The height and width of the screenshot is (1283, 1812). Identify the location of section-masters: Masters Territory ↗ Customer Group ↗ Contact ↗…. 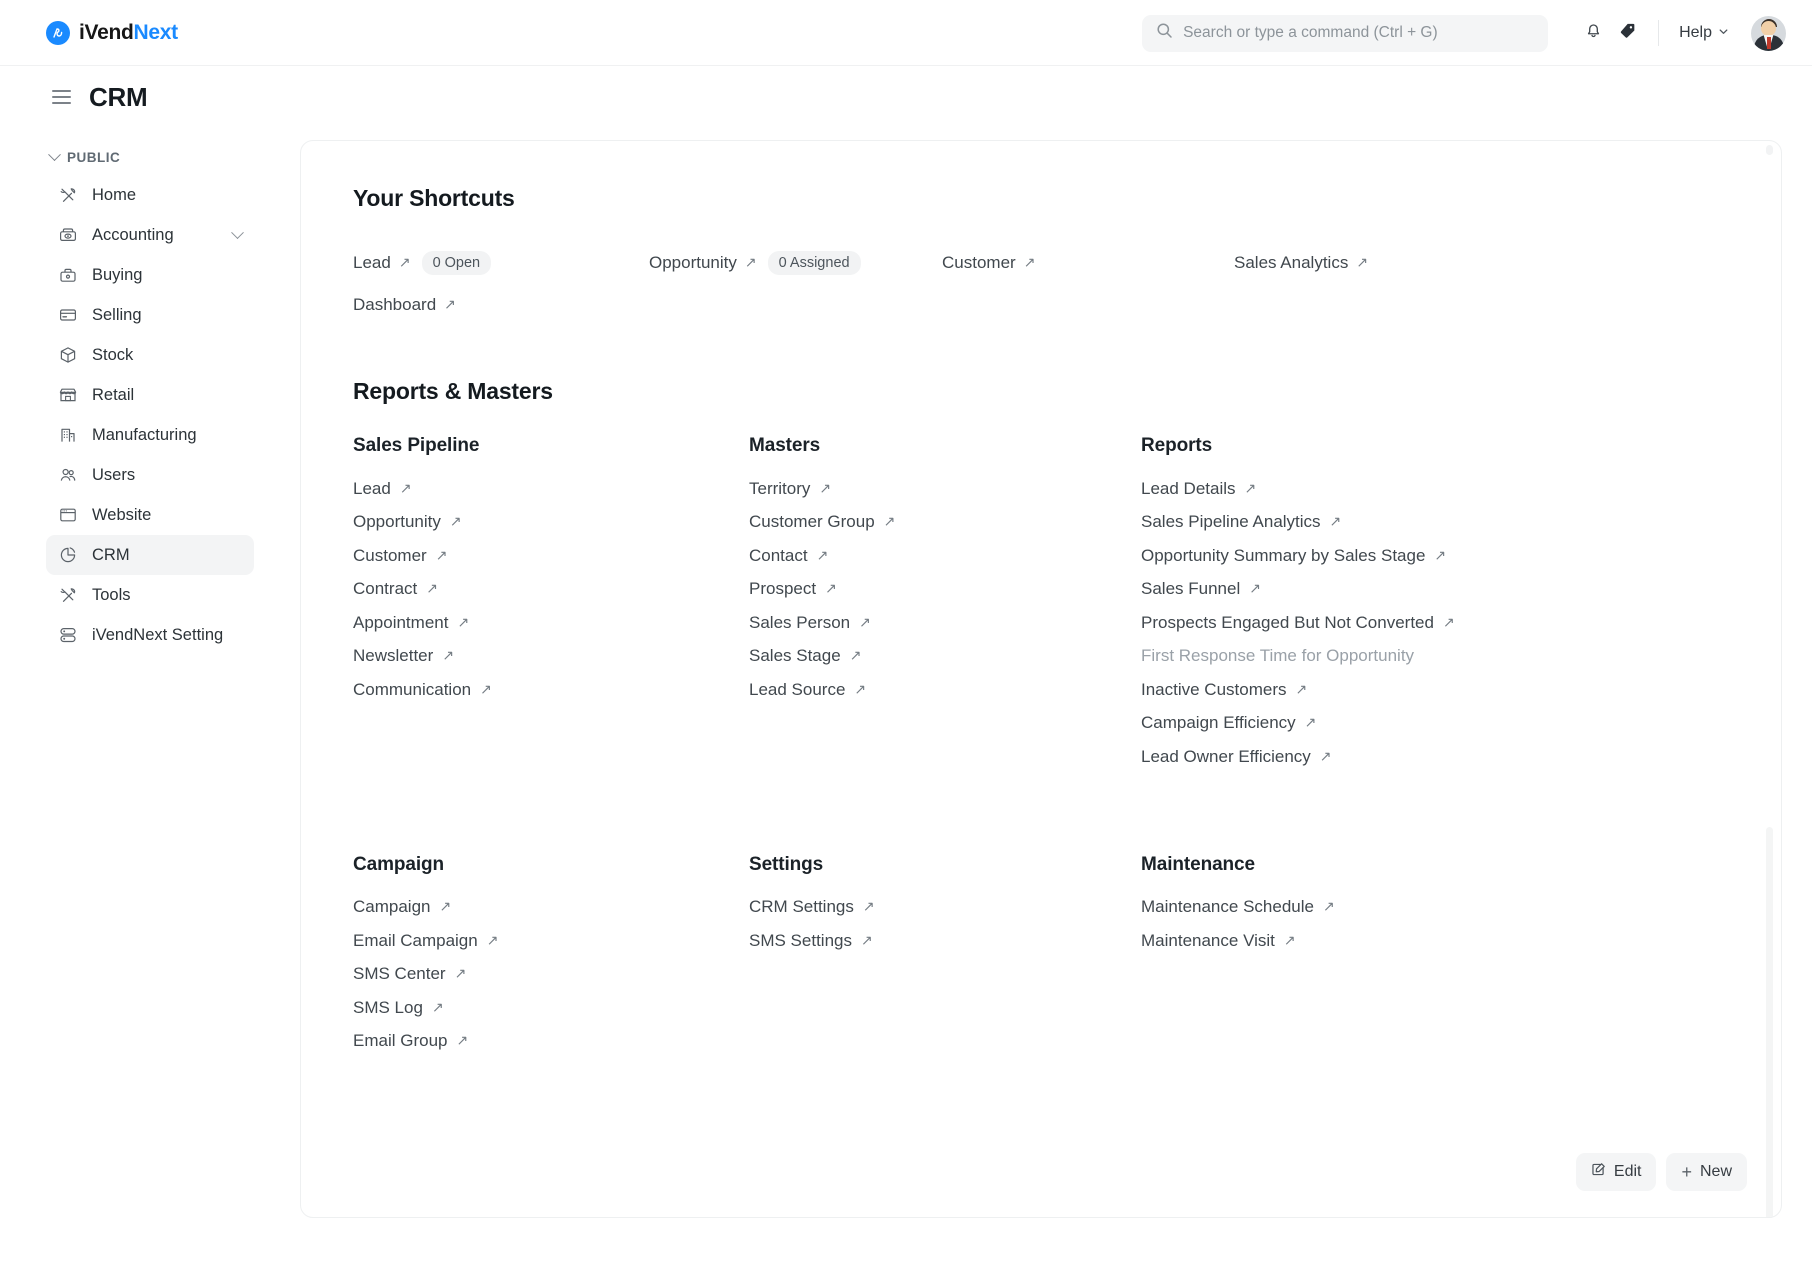
(923, 604).